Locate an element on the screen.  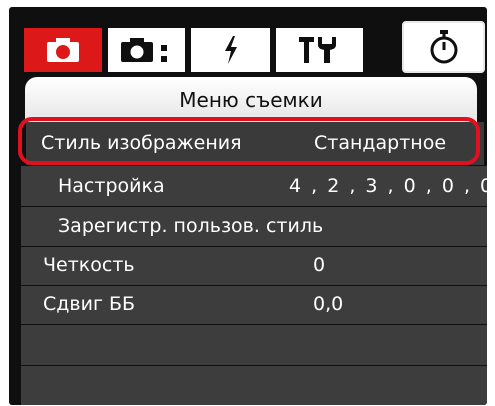
camera-colon-icon is located at coordinates (143, 50).